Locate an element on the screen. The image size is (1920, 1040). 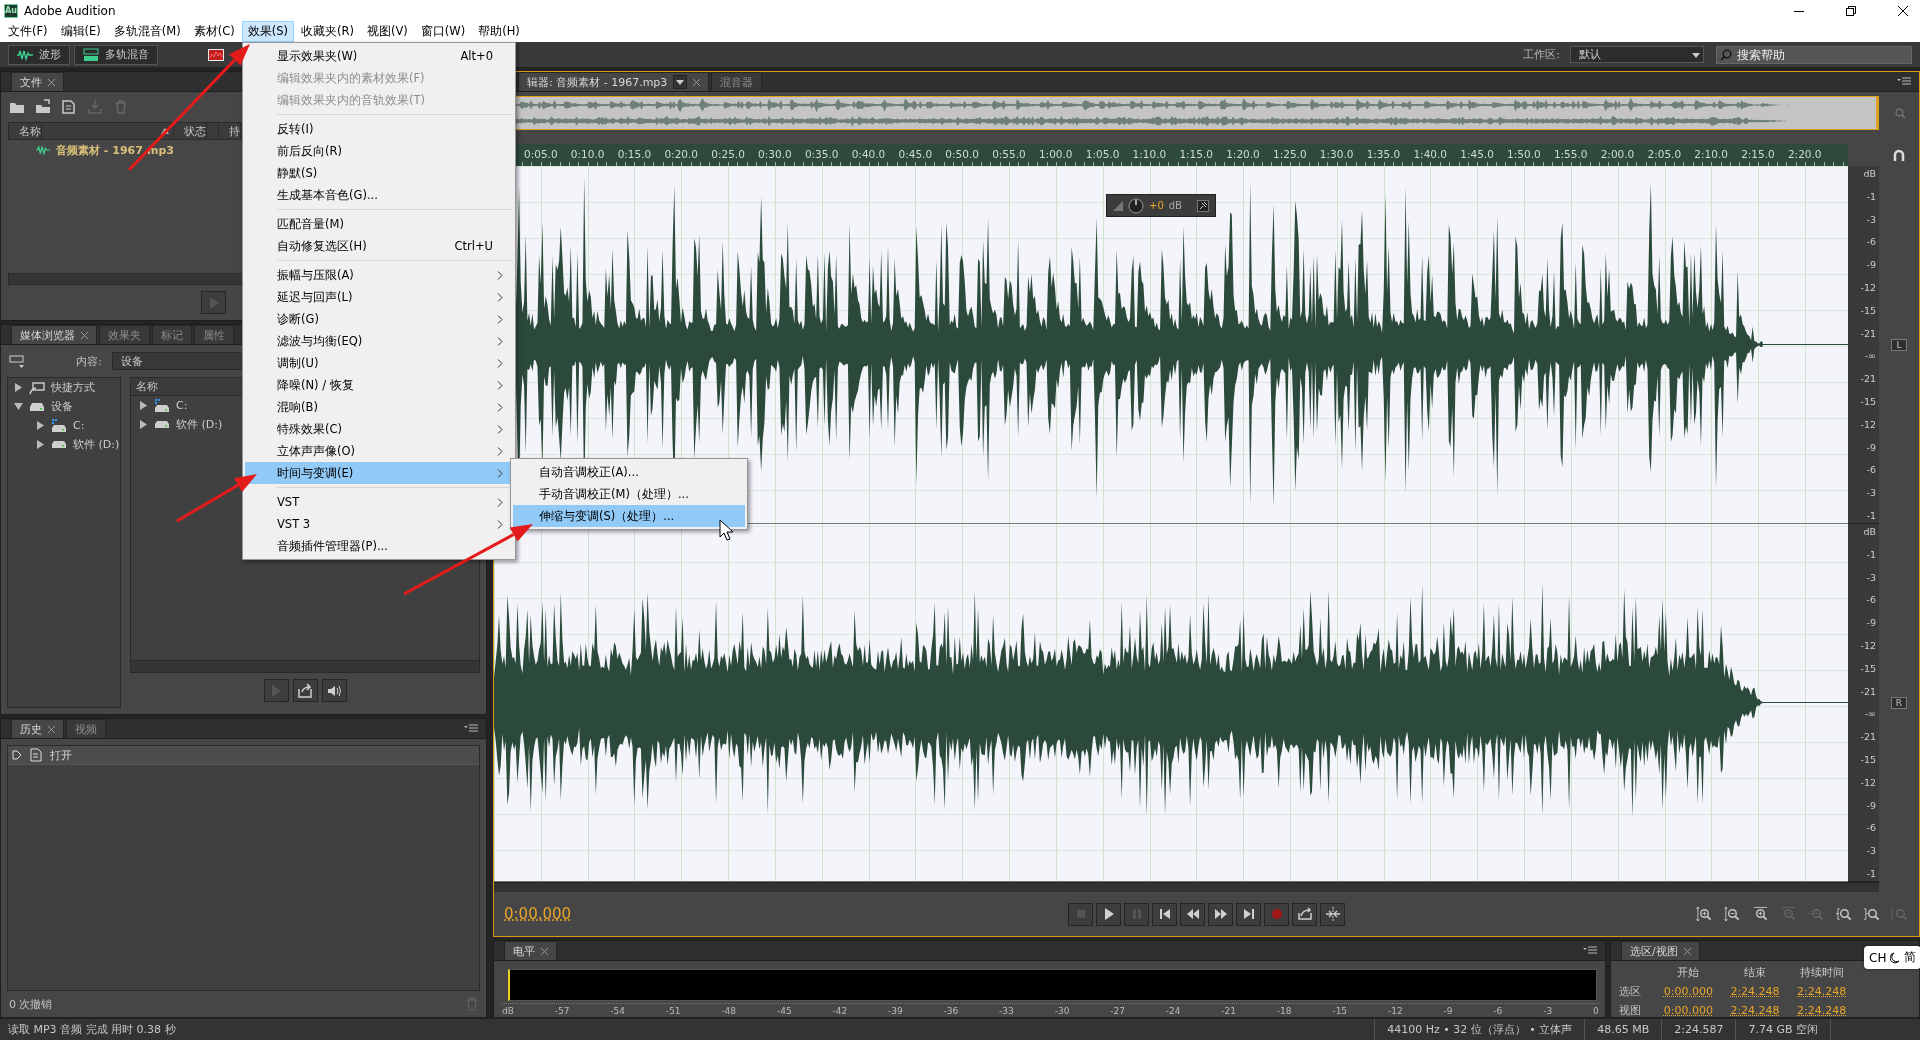
time-label: 2:15.0 is located at coordinates (1758, 153).